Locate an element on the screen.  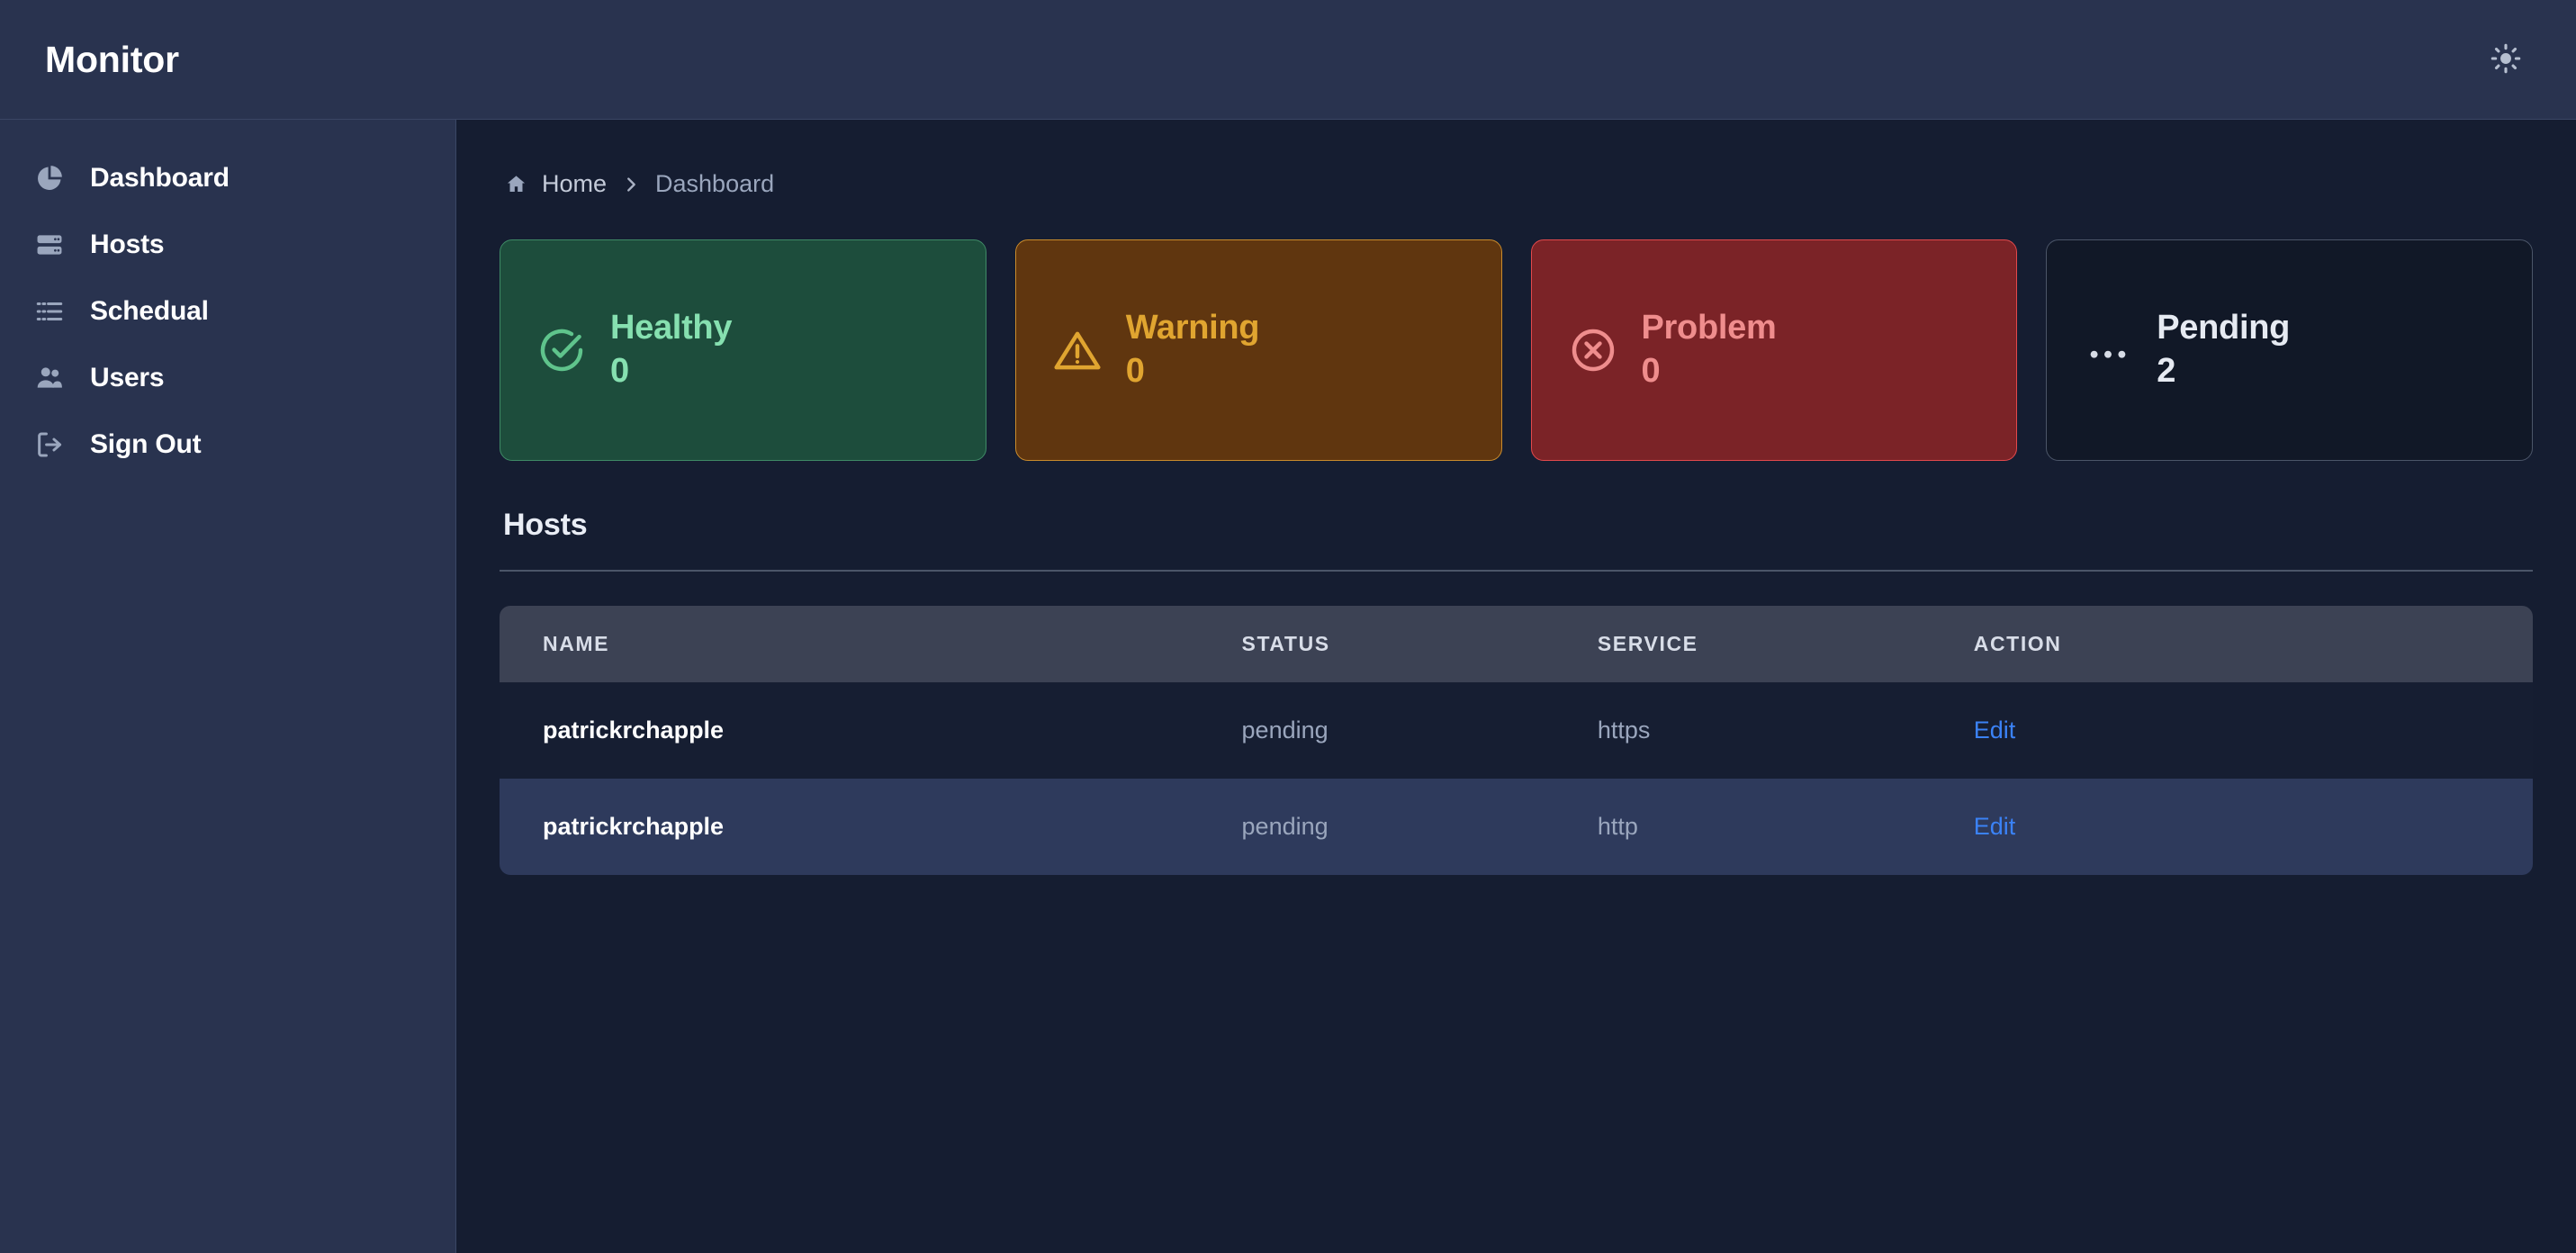
table-row: patrickrchapple pending https Edit is located at coordinates (1516, 731).